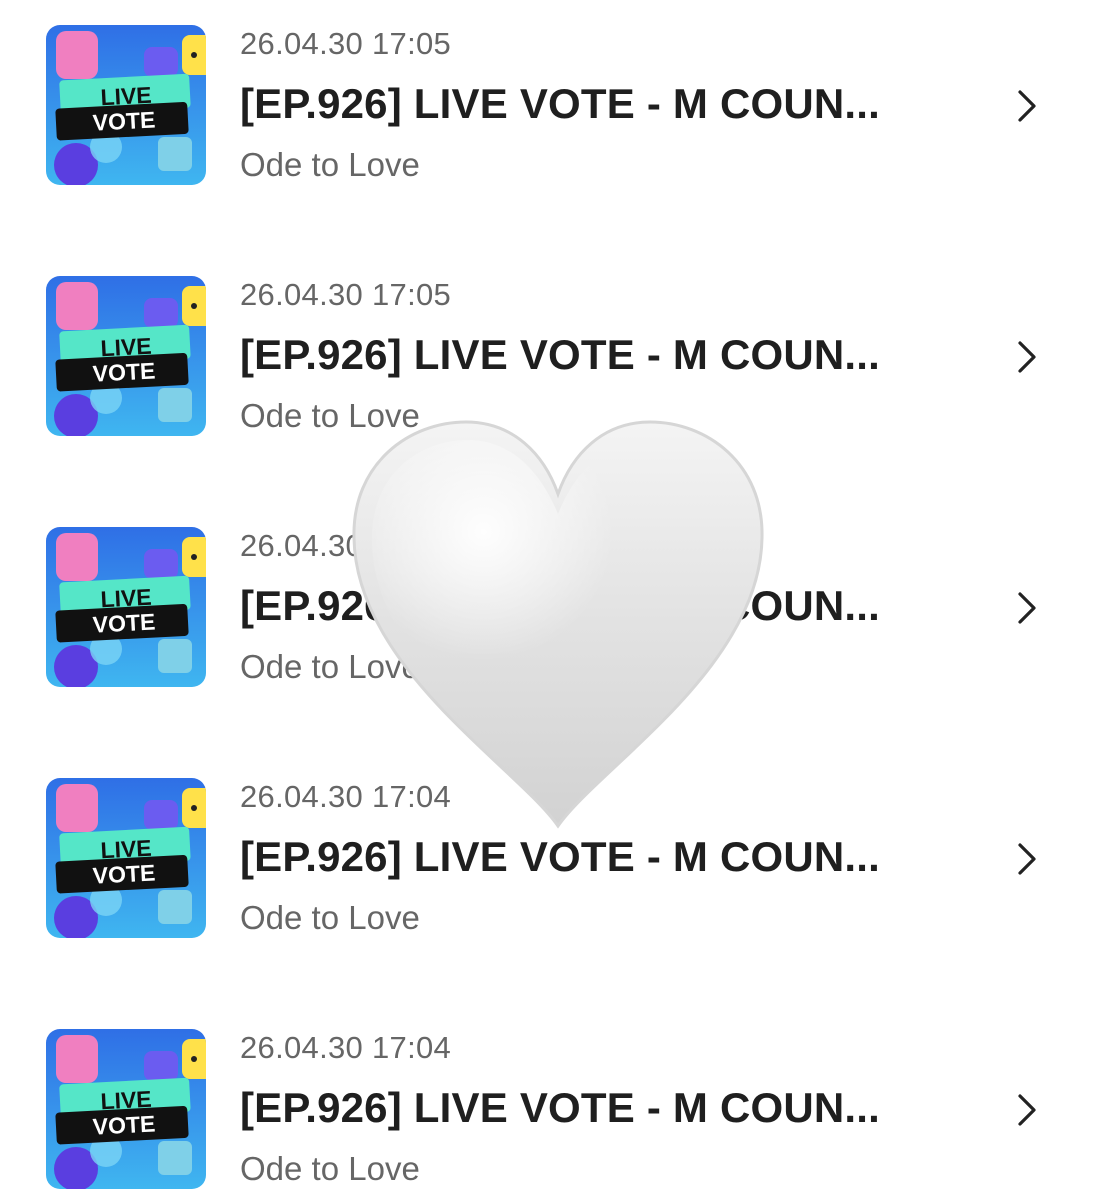 This screenshot has height=1200, width=1113. Describe the element at coordinates (346, 1047) in the screenshot. I see `vote-timestamp: 26.04.30 17:04` at that location.